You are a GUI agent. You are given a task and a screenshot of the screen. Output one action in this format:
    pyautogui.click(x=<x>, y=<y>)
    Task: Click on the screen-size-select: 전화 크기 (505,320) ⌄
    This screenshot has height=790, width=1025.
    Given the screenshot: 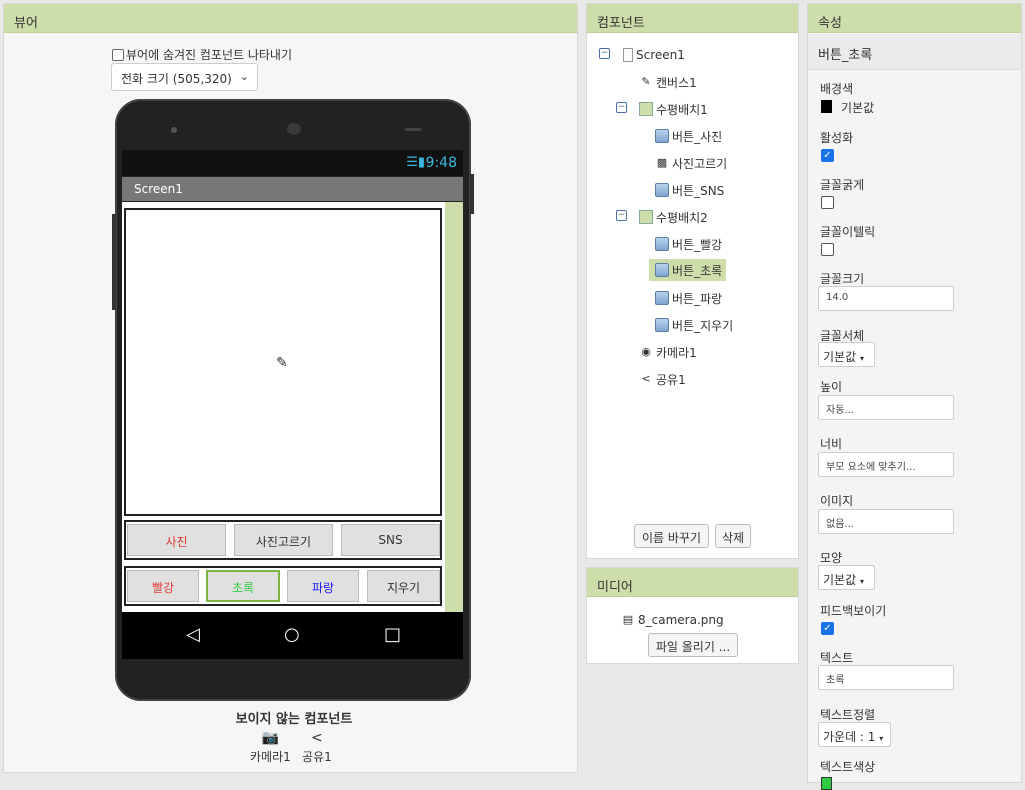 What is the action you would take?
    pyautogui.click(x=184, y=77)
    